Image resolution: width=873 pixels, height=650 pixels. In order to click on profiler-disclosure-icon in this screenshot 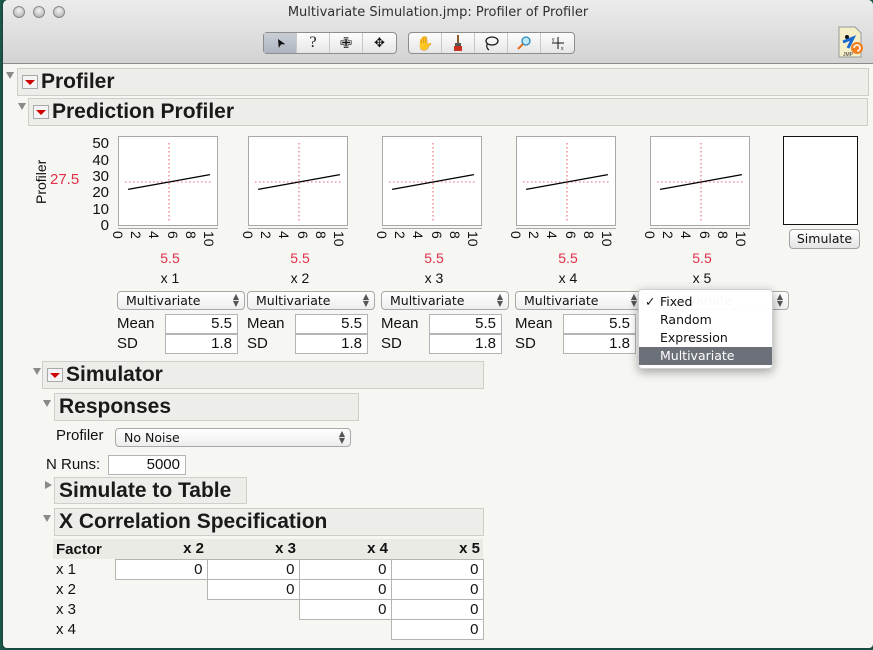, I will do `click(10, 75)`.